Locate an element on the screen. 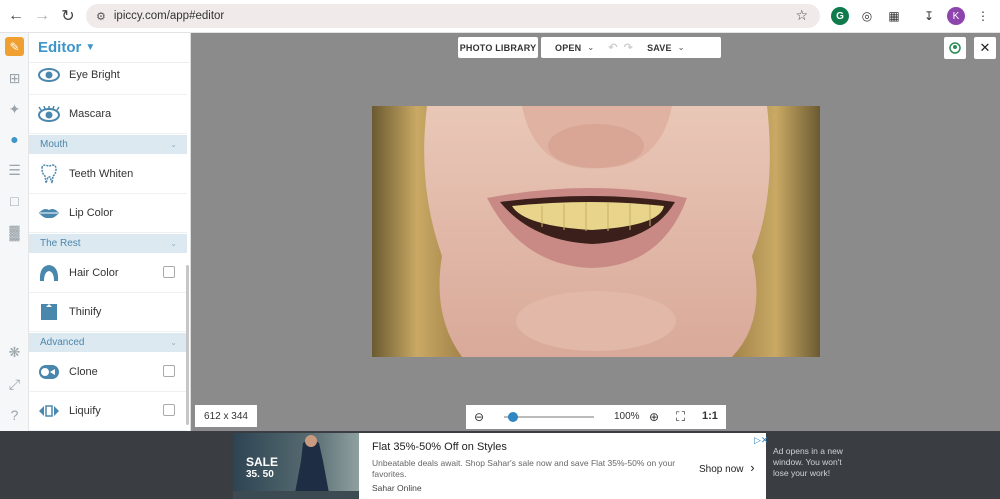  ipiccy-logo-icon: ✎ is located at coordinates (14, 46).